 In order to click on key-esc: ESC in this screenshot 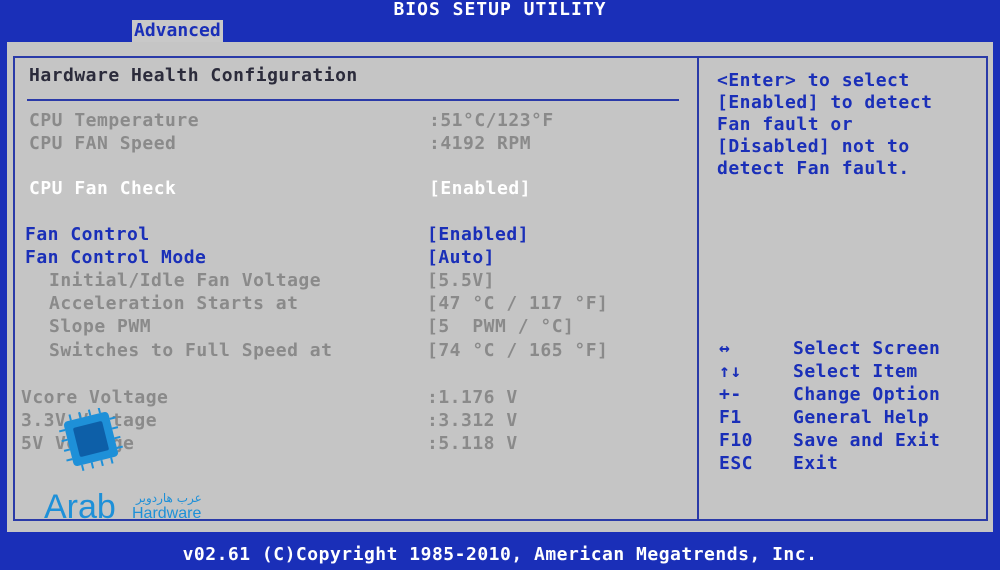, I will do `click(736, 463)`.